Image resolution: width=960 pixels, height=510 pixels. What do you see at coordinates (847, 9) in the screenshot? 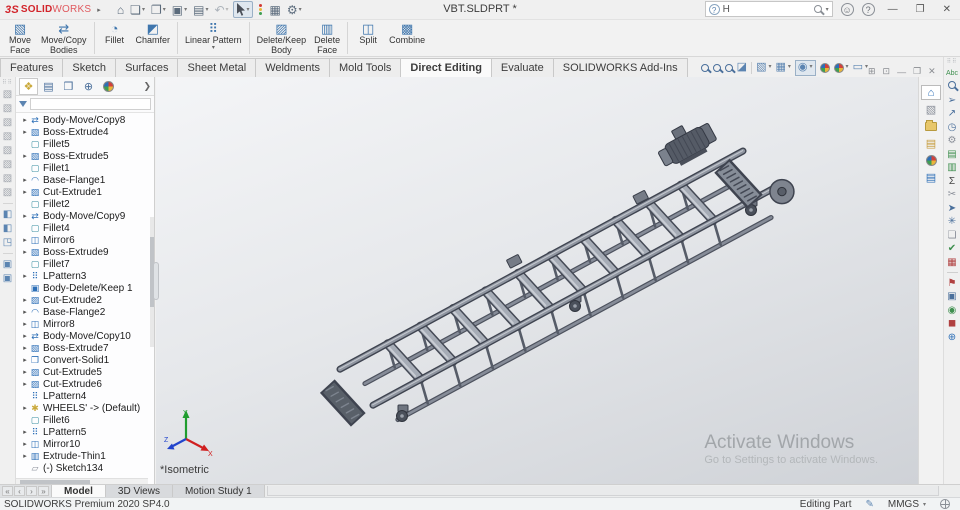
I see `login-button: ☺` at bounding box center [847, 9].